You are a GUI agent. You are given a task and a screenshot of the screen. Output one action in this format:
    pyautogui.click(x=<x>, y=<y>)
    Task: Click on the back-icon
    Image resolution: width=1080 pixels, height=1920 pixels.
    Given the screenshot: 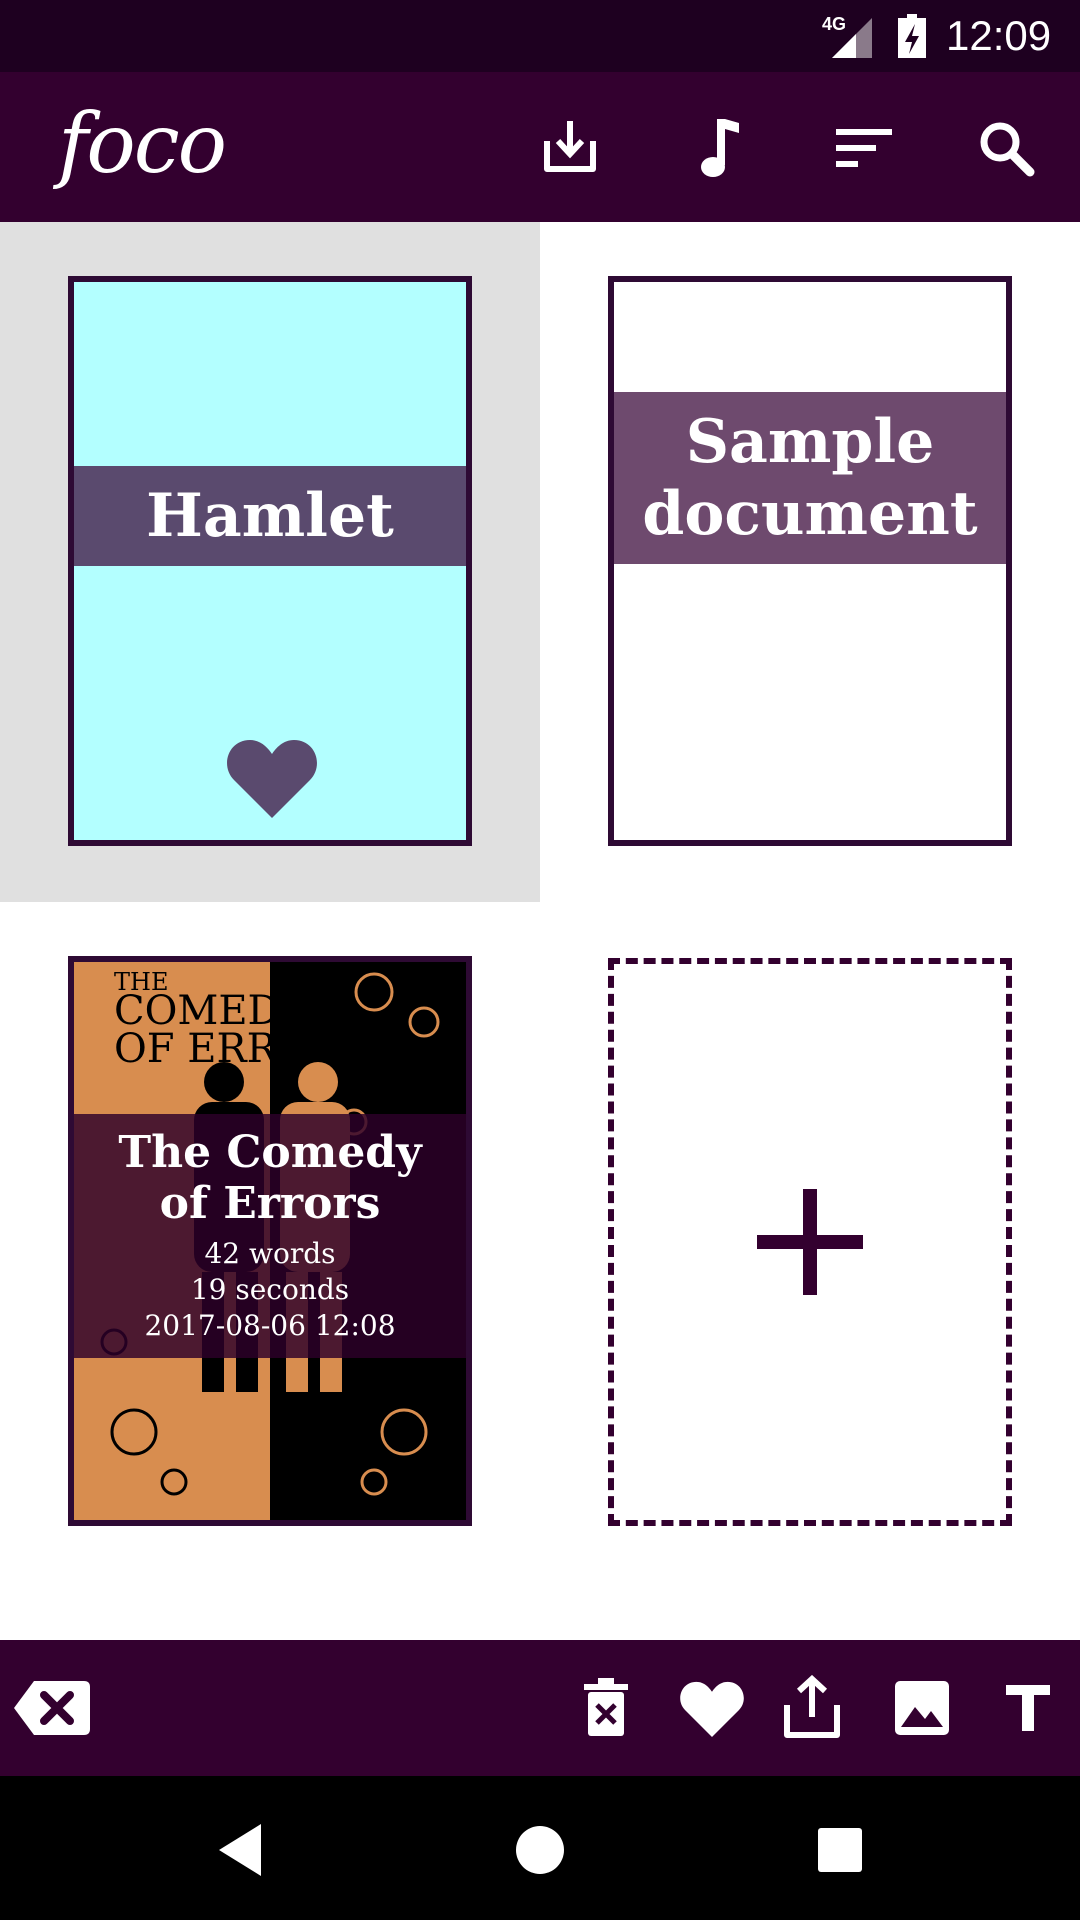 What is the action you would take?
    pyautogui.click(x=240, y=1850)
    